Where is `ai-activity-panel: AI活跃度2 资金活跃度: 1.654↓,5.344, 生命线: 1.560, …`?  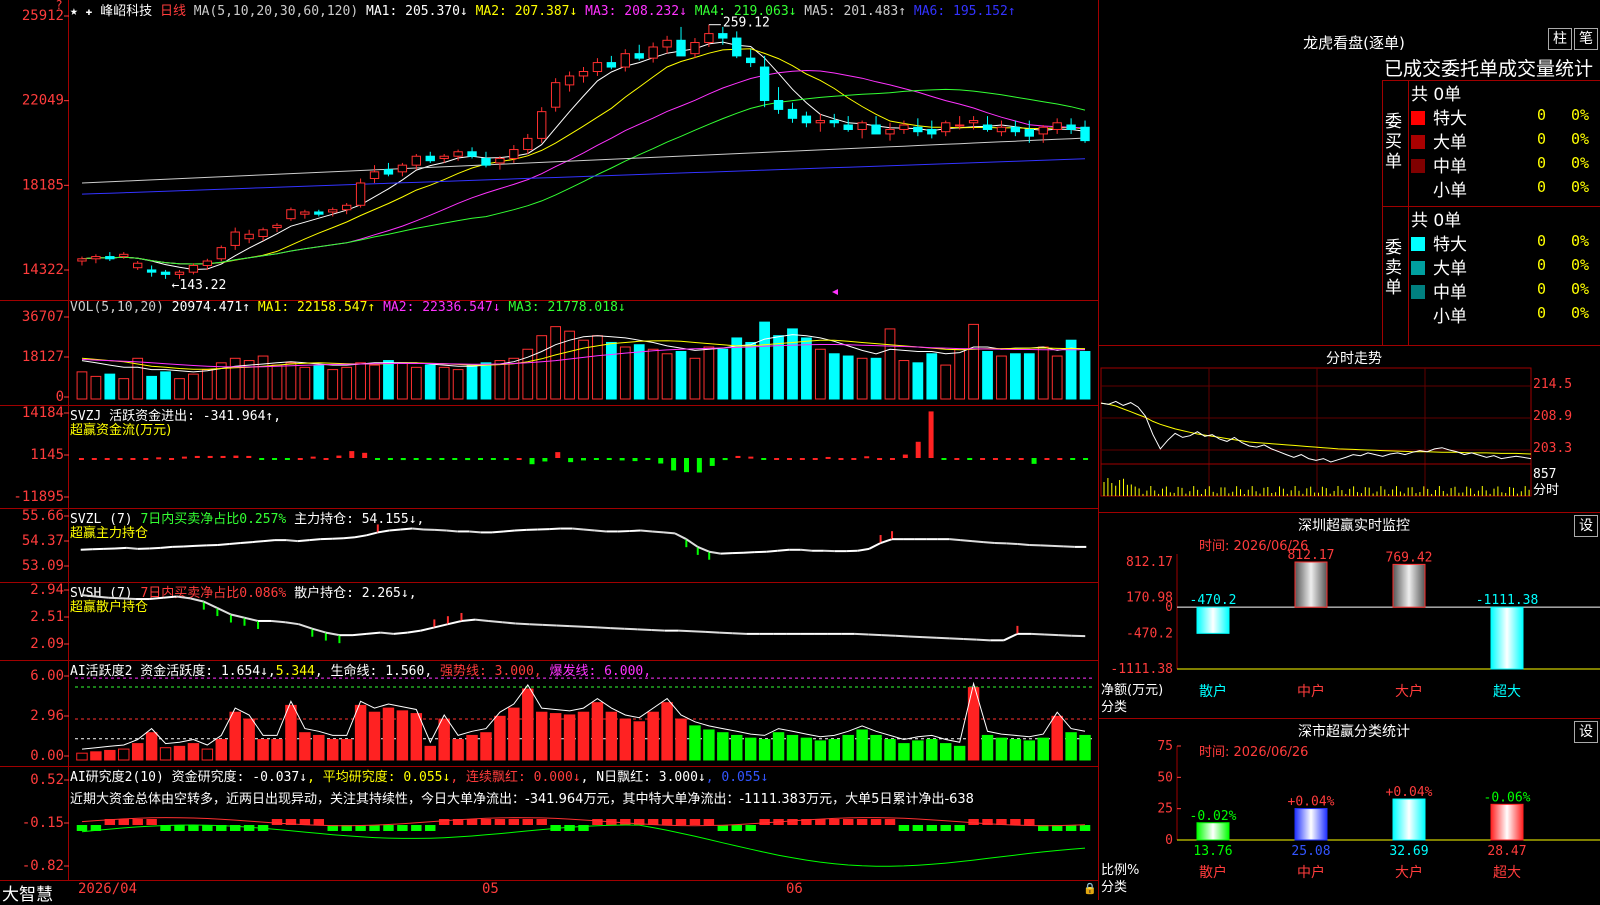 ai-activity-panel: AI活跃度2 资金活跃度: 1.654↓,5.344, 生命线: 1.560, … is located at coordinates (549, 713).